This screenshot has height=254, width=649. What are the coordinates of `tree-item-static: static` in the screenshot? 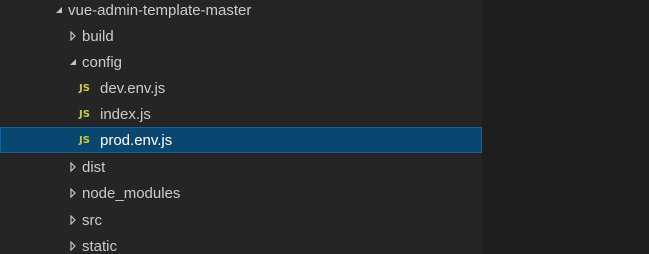 It's located at (241, 243).